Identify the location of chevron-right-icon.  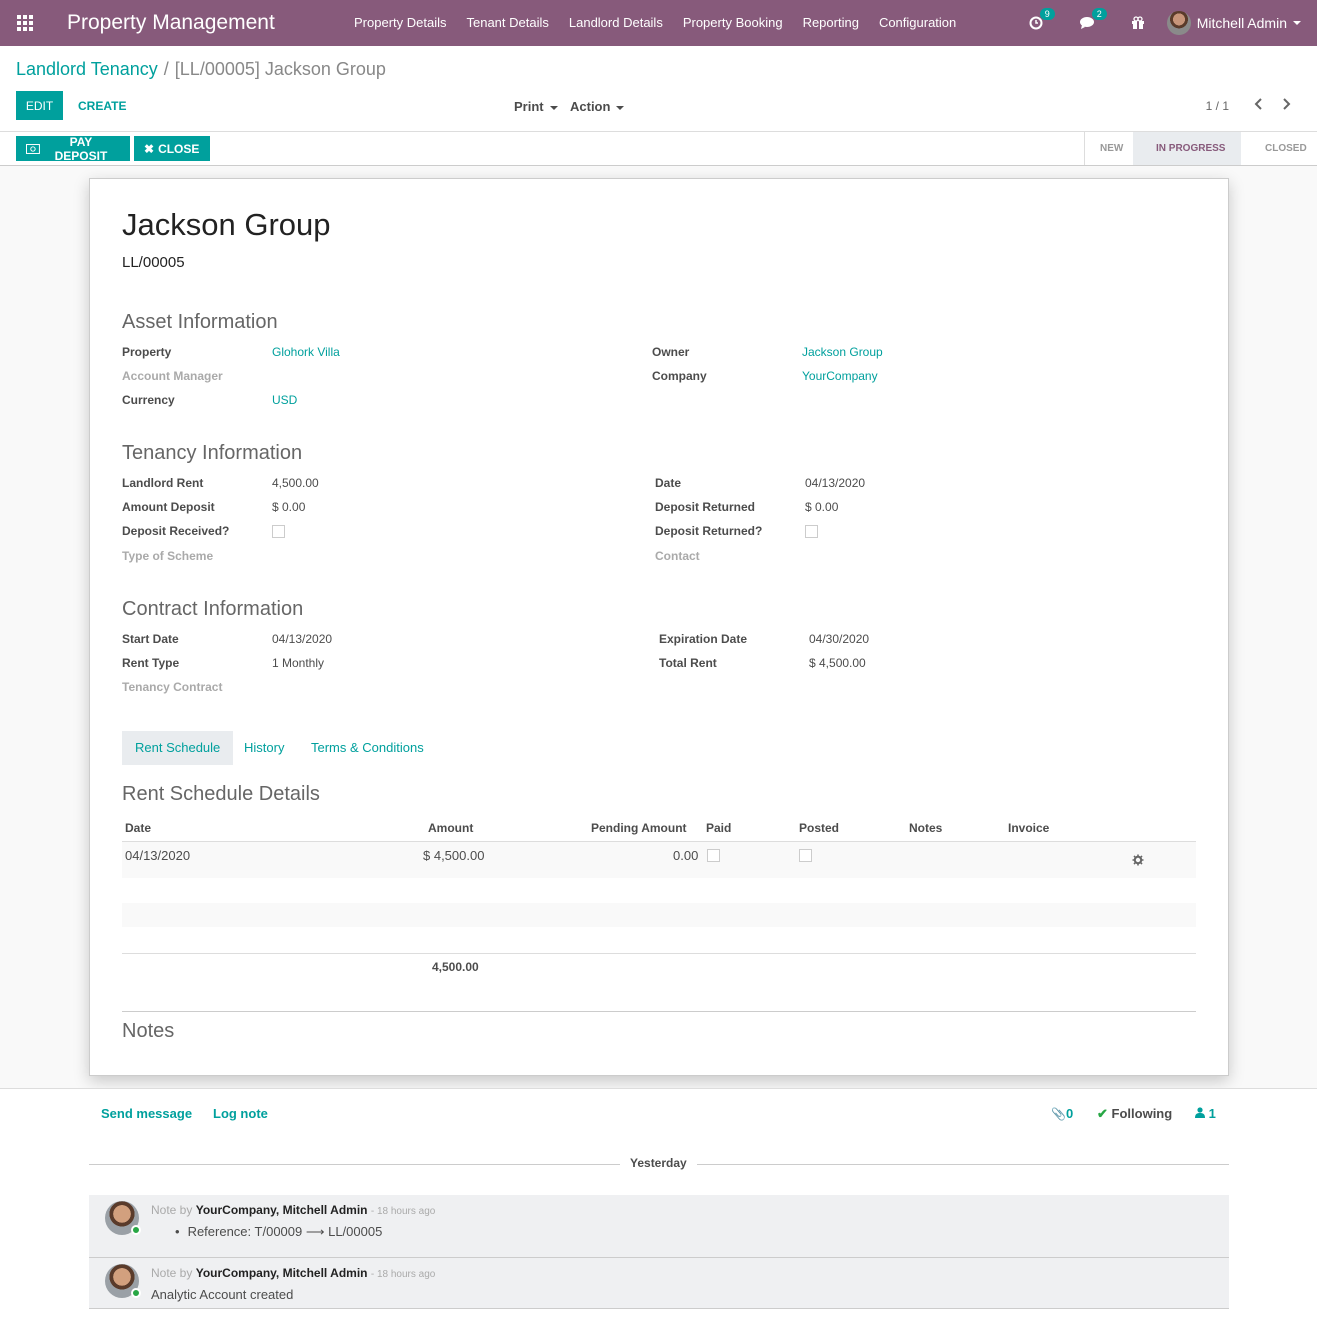
(1286, 104).